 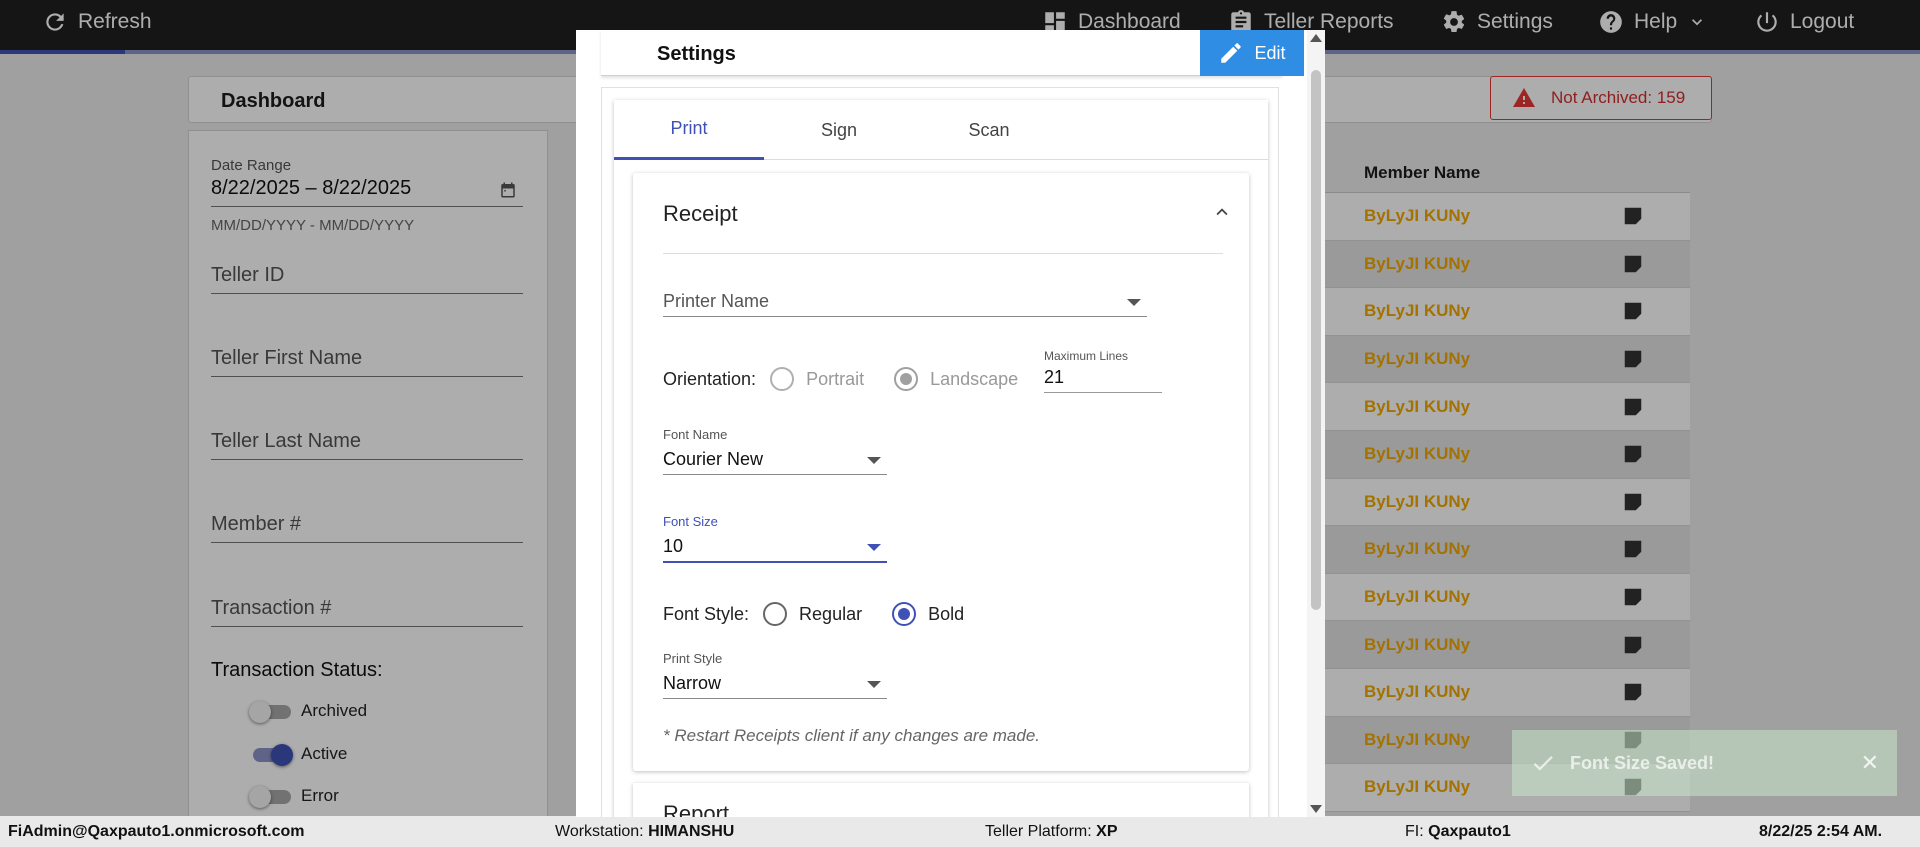 I want to click on receipt-title: Receipt, so click(x=700, y=213).